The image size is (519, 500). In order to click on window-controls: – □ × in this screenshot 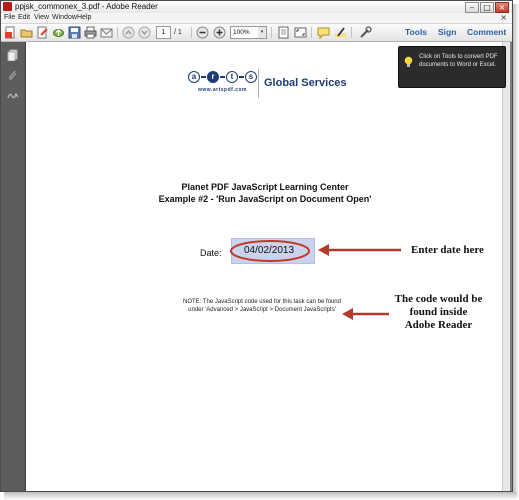, I will do `click(487, 7)`.